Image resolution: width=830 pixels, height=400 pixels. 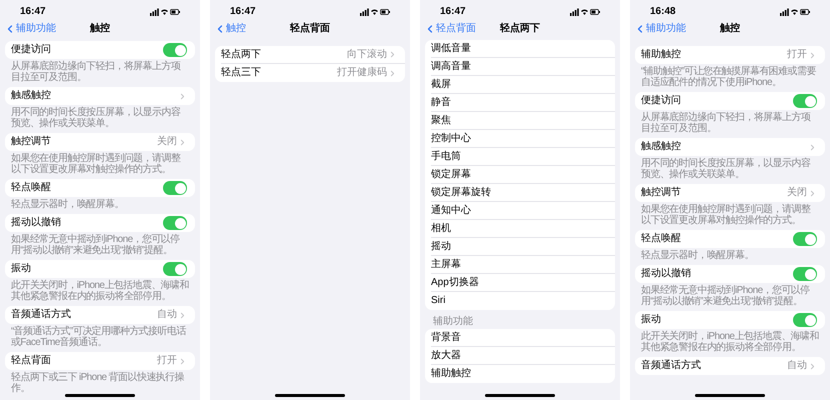 I want to click on row-title: 调低音量, so click(x=451, y=48).